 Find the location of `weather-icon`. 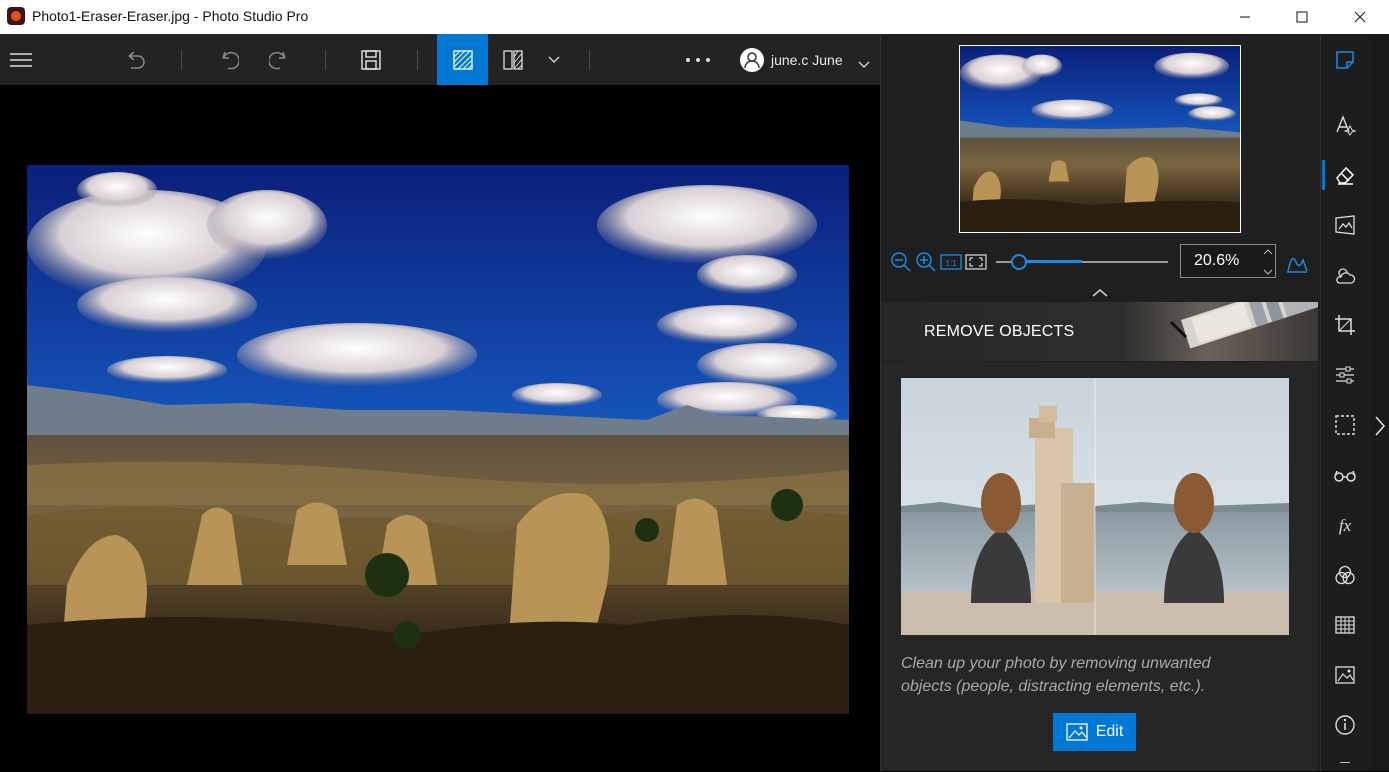

weather-icon is located at coordinates (1346, 276).